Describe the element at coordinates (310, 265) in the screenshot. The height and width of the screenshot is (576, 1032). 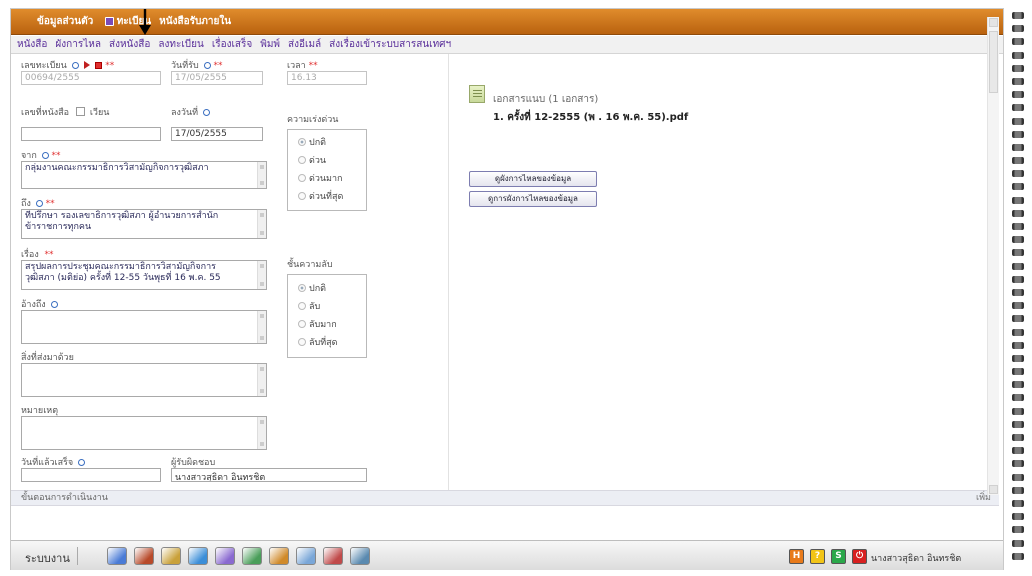
I see `secrecy-label: ชั้นความลับ` at that location.